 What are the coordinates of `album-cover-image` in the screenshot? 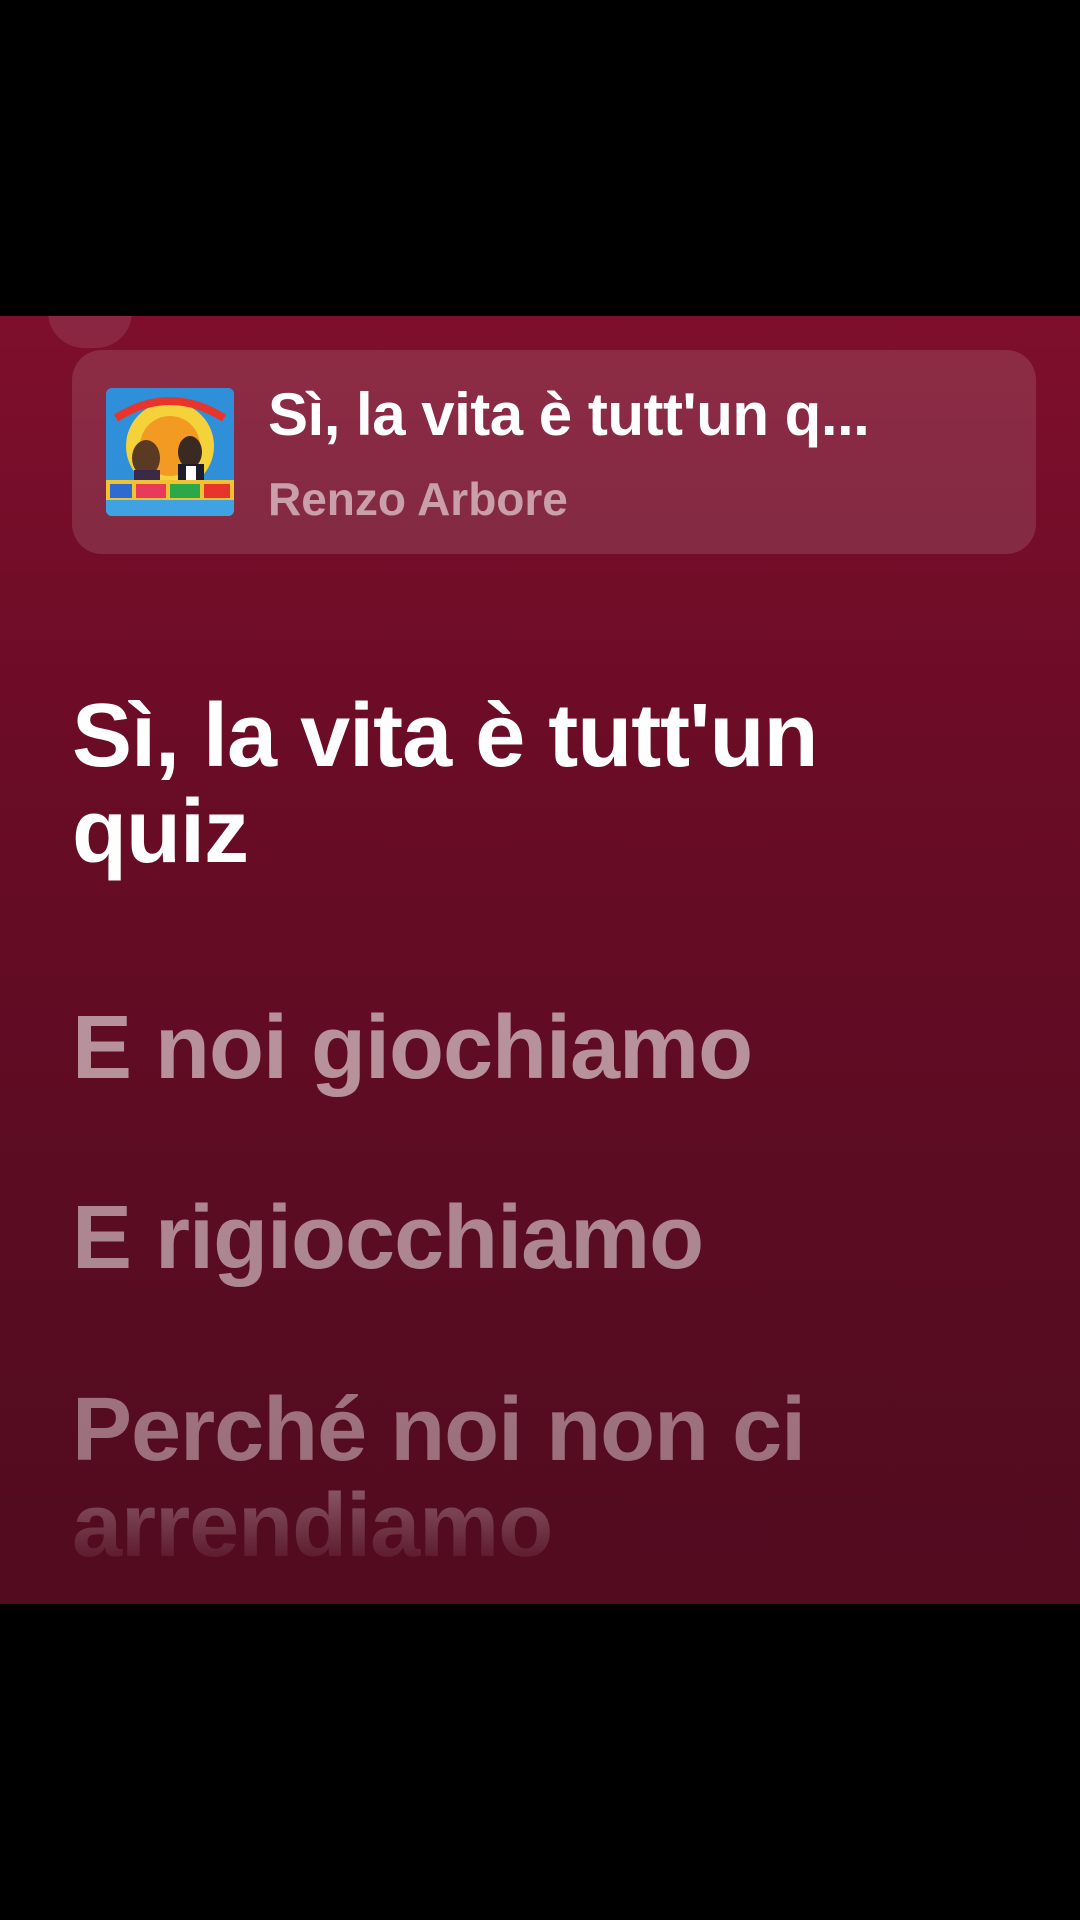 It's located at (170, 452).